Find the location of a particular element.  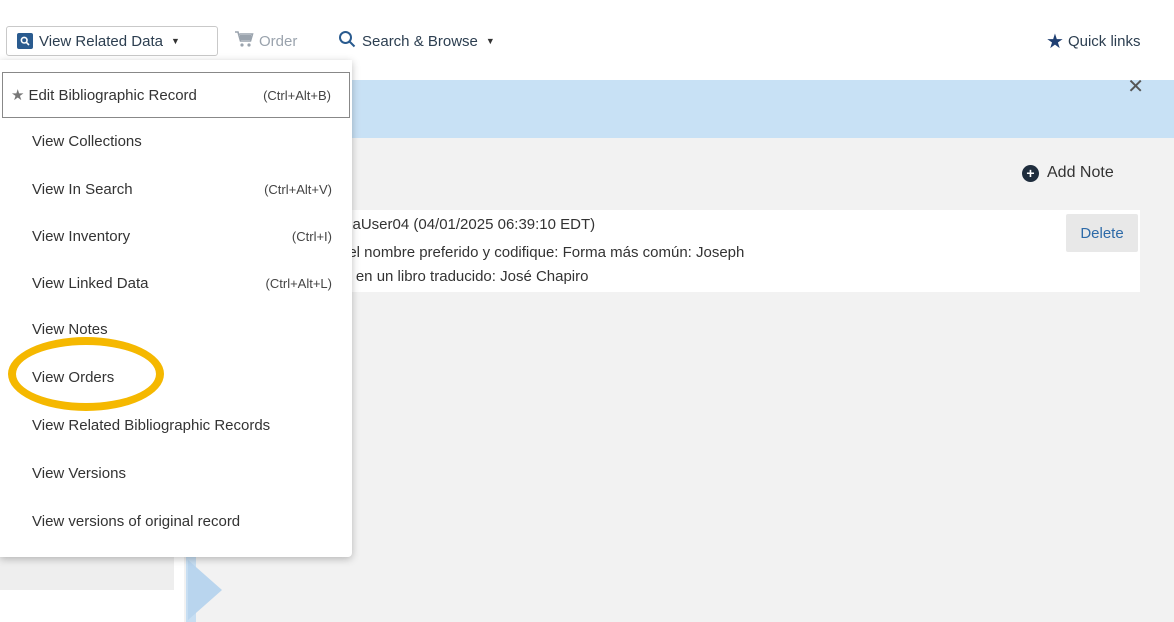

menu-item-view-inventory: View Inventory (Ctrl+I) is located at coordinates (176, 236).